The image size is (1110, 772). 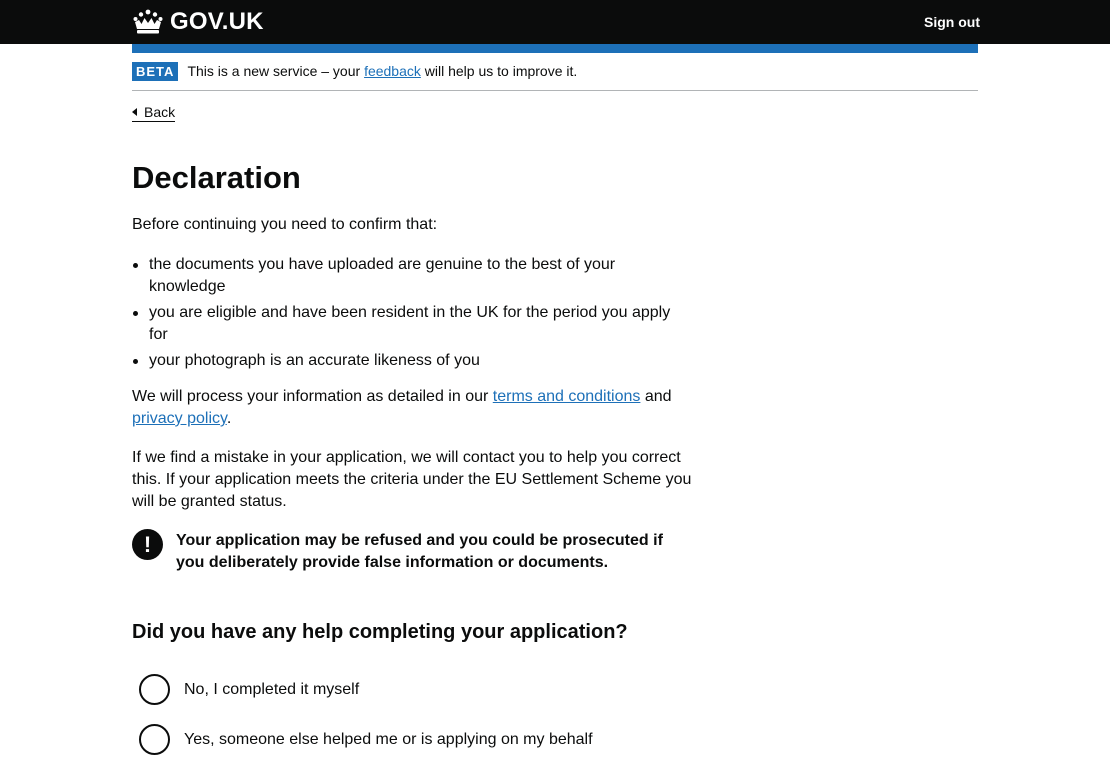 I want to click on back-link: Back, so click(x=154, y=112).